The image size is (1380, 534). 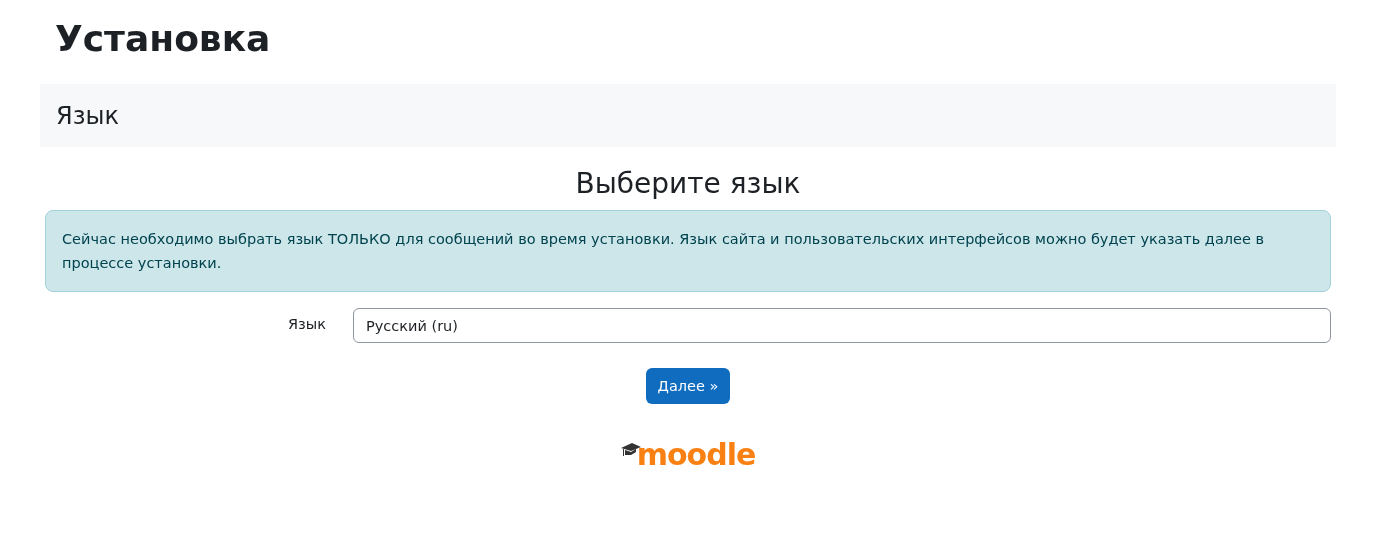 What do you see at coordinates (688, 386) in the screenshot?
I see `next-button: Далее »` at bounding box center [688, 386].